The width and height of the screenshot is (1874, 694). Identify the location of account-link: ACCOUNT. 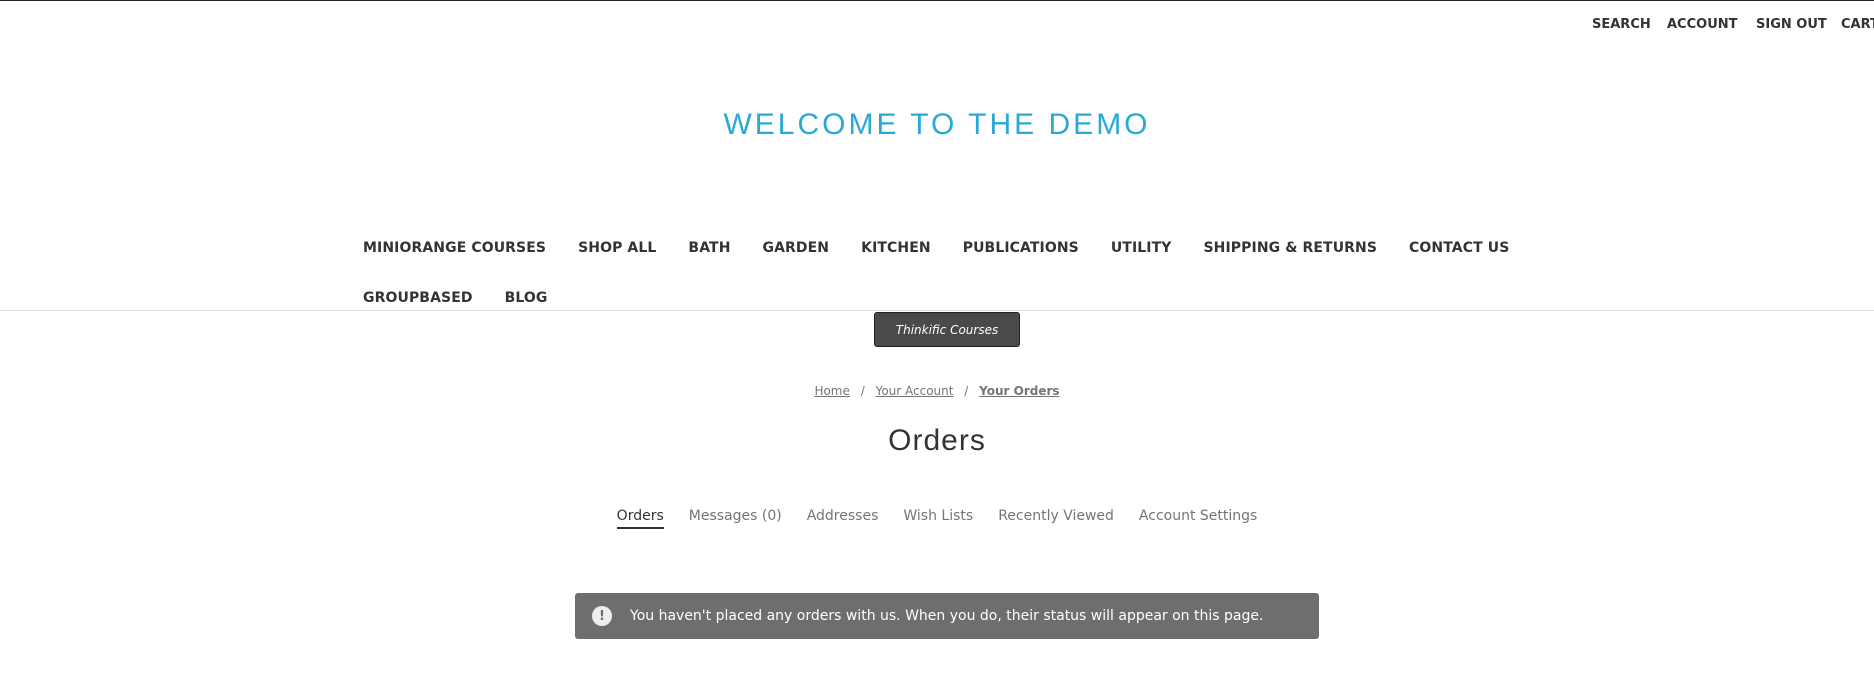
(1702, 24).